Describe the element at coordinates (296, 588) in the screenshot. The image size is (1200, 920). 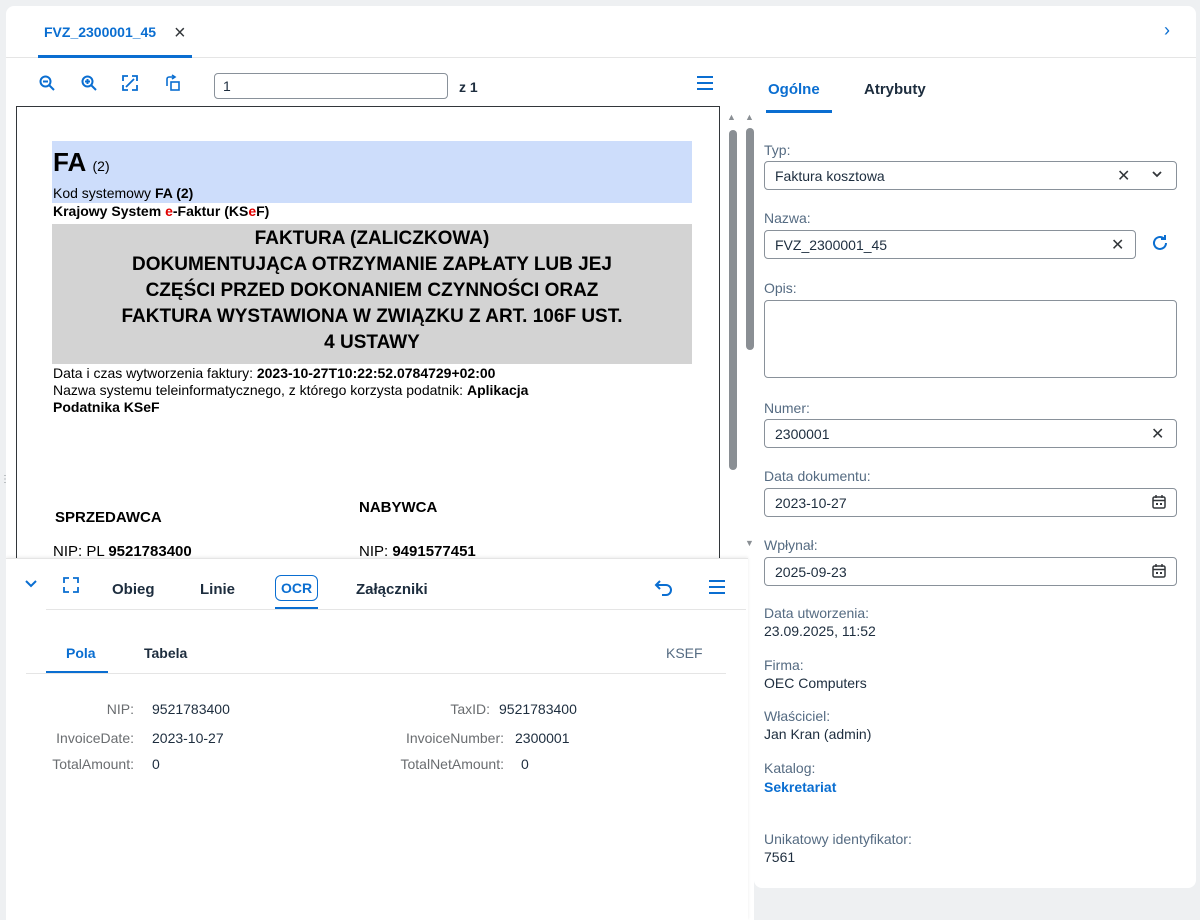
I see `tab-ocr: OCR` at that location.